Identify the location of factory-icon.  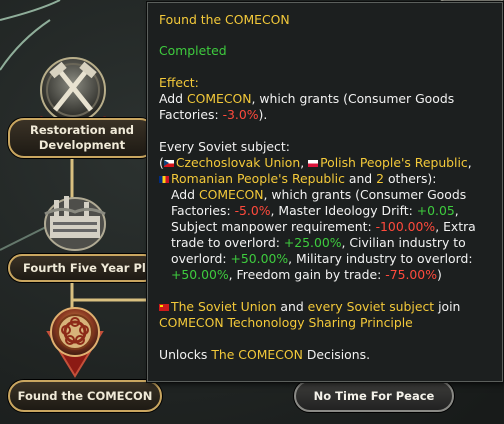
(75, 220).